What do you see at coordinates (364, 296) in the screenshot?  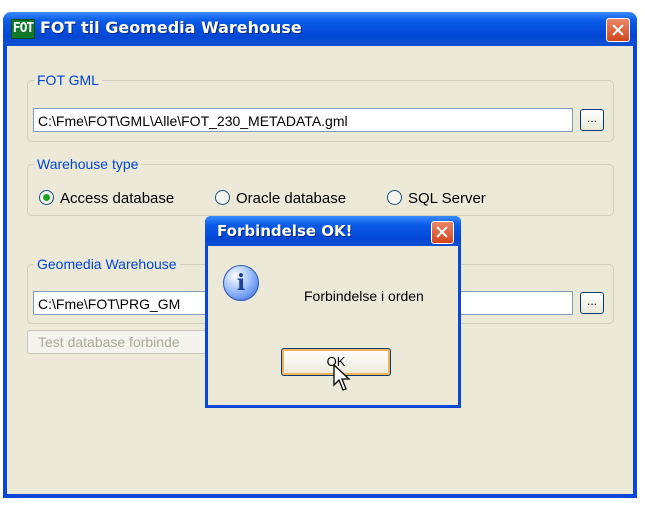 I see `message-text: Forbindelse i orden` at bounding box center [364, 296].